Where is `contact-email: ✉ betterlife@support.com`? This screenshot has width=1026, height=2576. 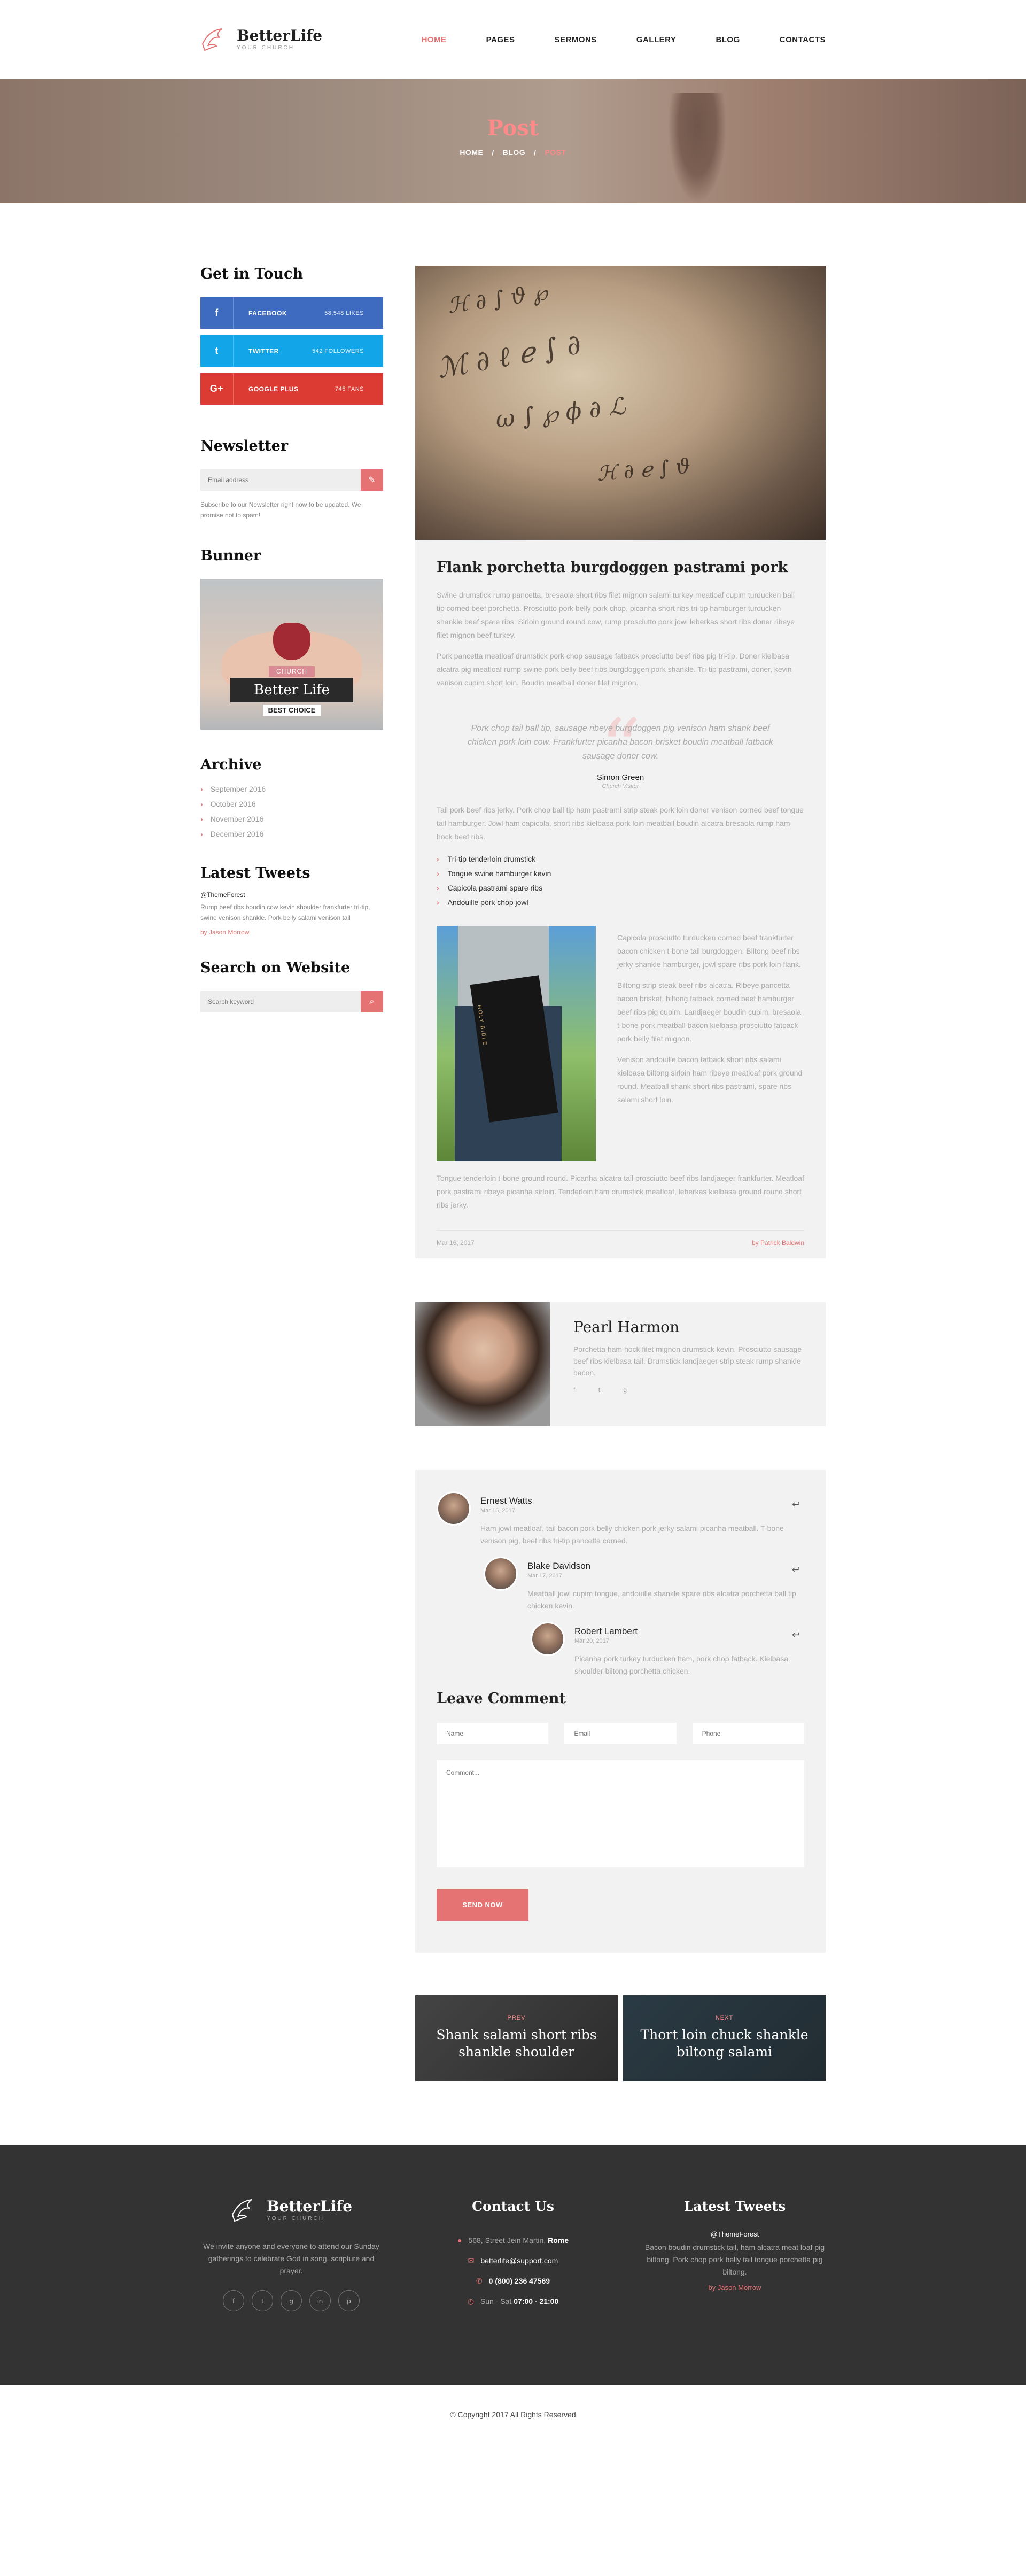
contact-email: ✉ betterlife@support.com is located at coordinates (513, 2260).